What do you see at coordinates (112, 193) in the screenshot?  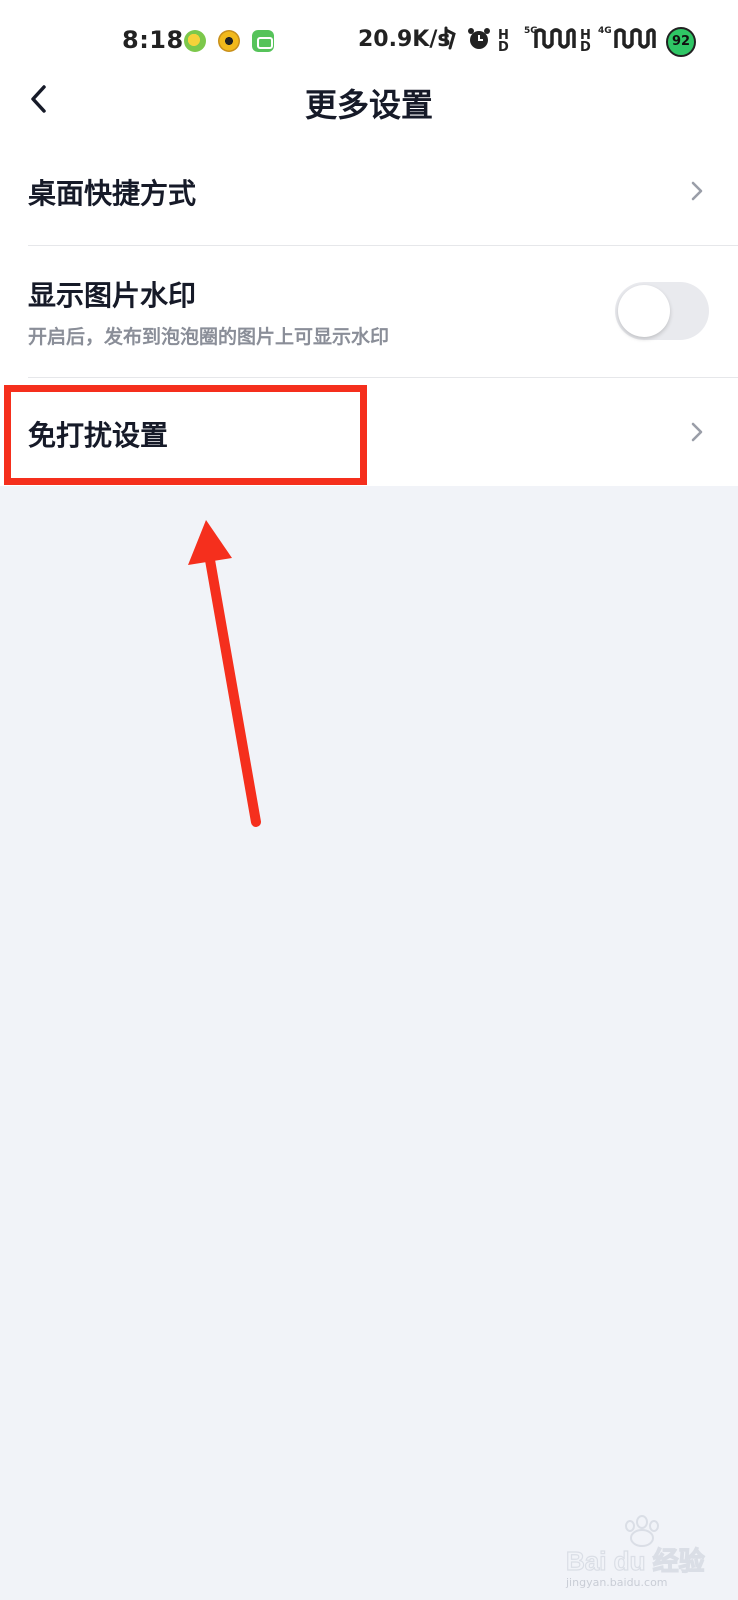 I see `desktop-shortcut-label: 桌面快捷方式` at bounding box center [112, 193].